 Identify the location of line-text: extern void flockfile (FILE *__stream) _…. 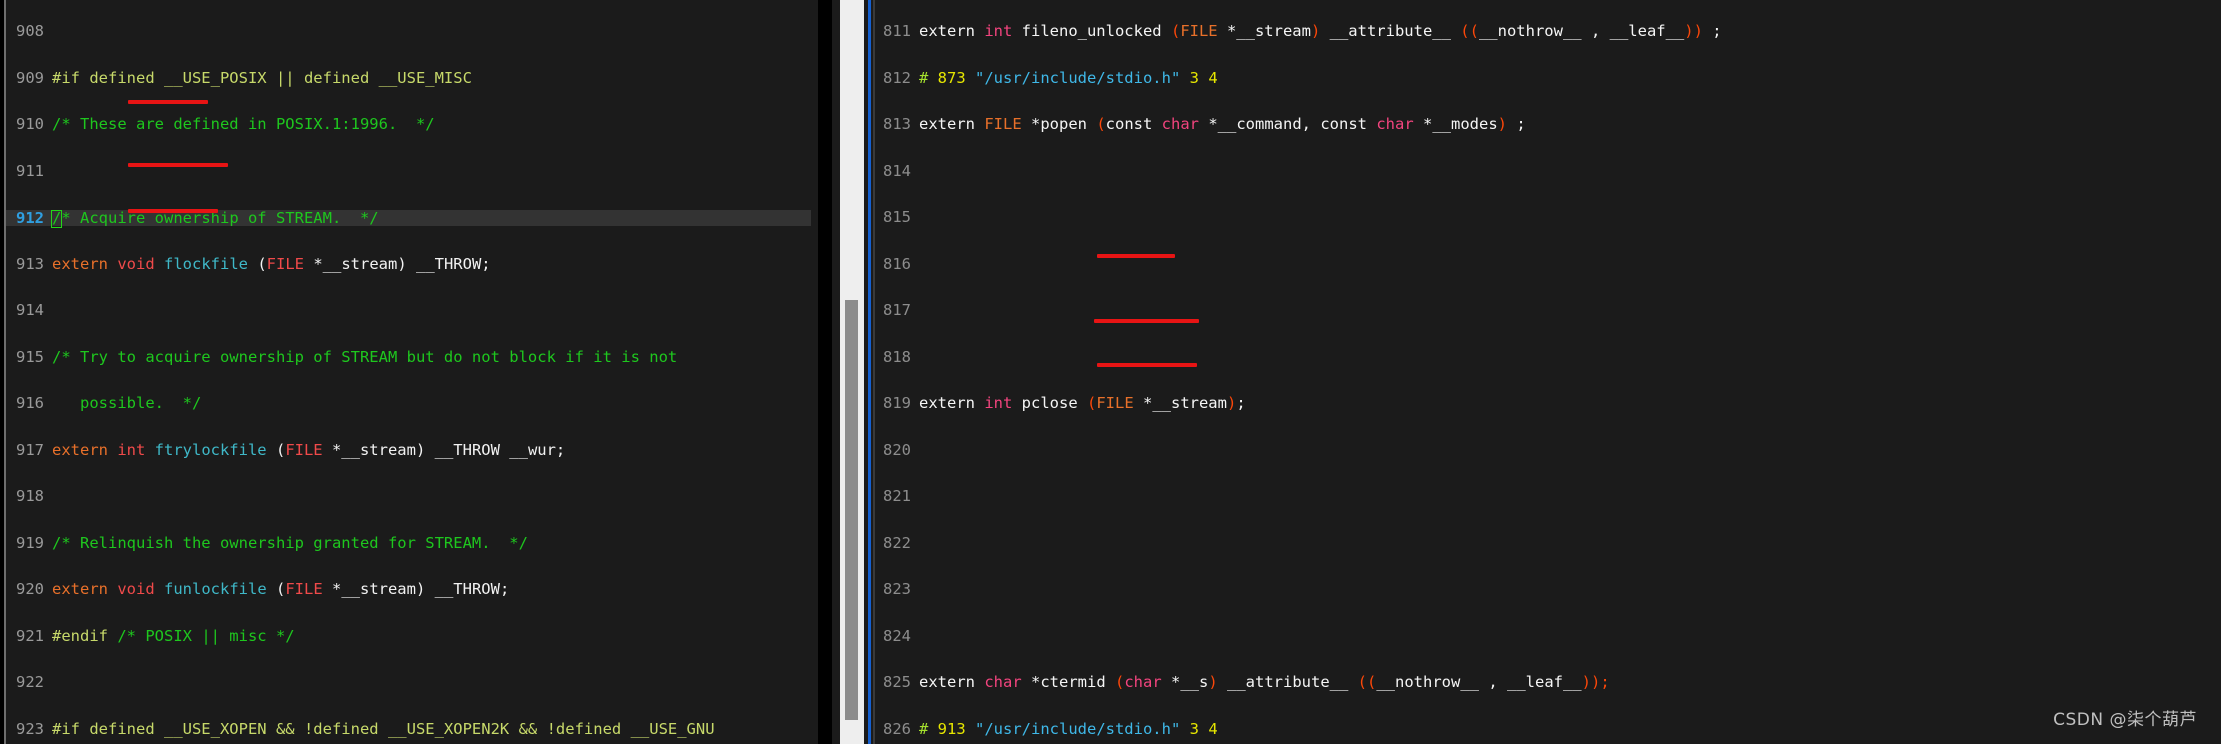
(271, 263).